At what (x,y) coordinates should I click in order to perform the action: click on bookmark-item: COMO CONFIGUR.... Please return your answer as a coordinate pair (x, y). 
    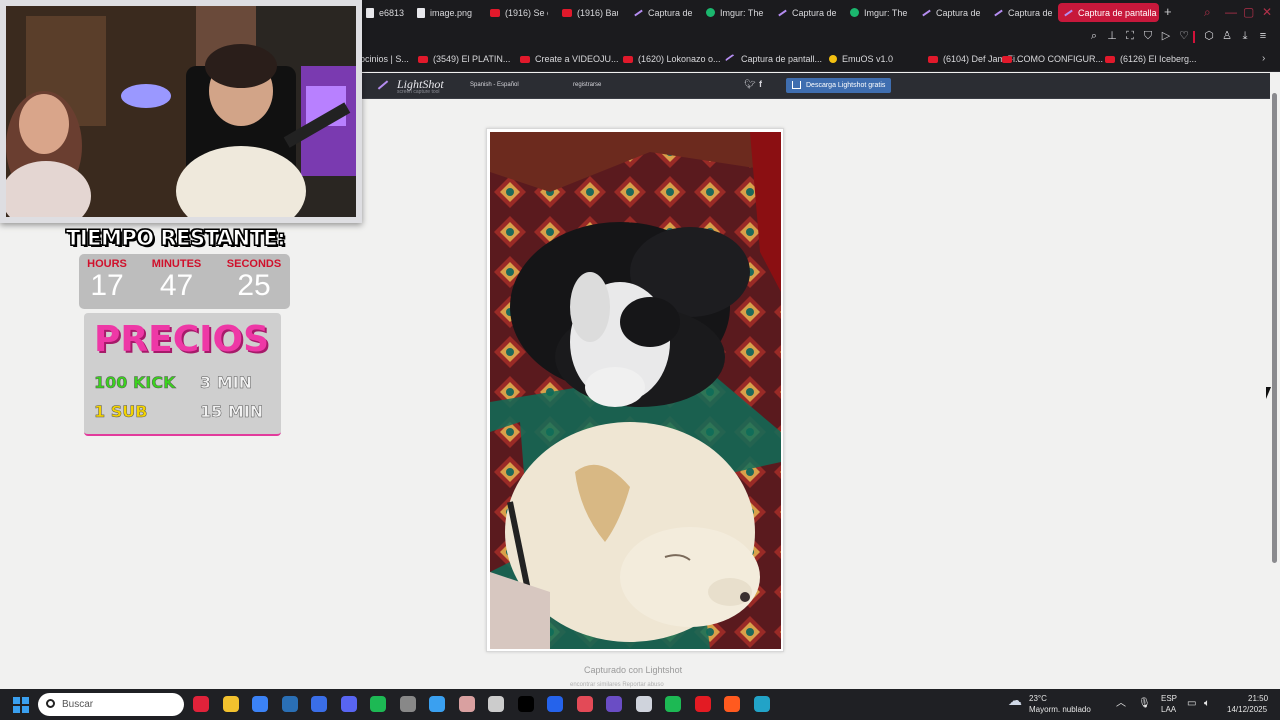
    Looking at the image, I should click on (1052, 59).